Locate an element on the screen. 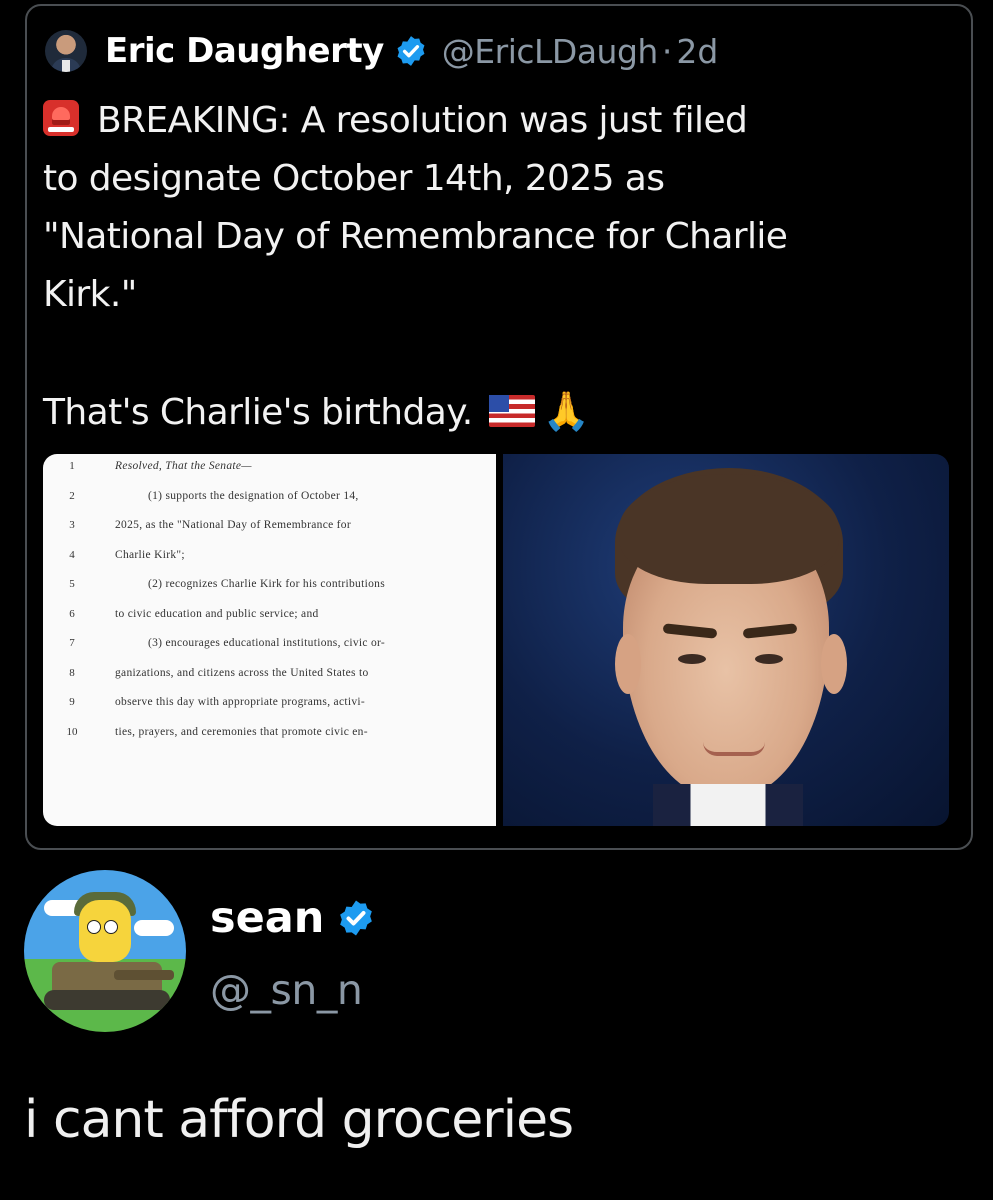 This screenshot has height=1200, width=993. document-line-number: 10 is located at coordinates (72, 731).